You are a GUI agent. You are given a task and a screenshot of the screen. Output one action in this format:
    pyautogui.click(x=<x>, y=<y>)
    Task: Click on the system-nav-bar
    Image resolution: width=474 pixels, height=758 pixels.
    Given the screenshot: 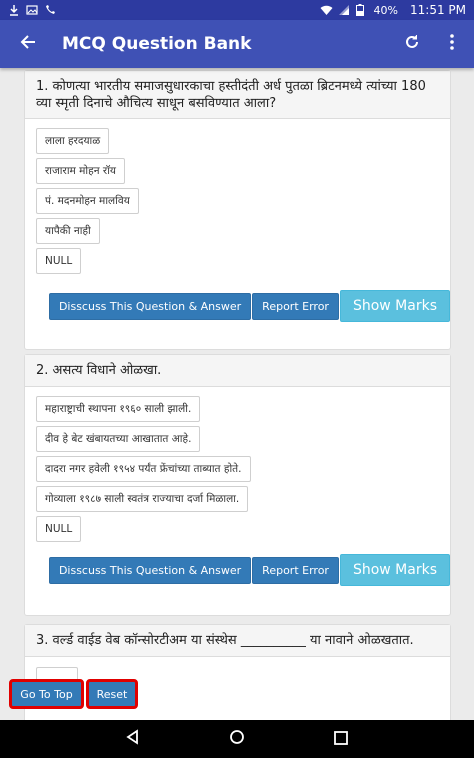 What is the action you would take?
    pyautogui.click(x=237, y=739)
    